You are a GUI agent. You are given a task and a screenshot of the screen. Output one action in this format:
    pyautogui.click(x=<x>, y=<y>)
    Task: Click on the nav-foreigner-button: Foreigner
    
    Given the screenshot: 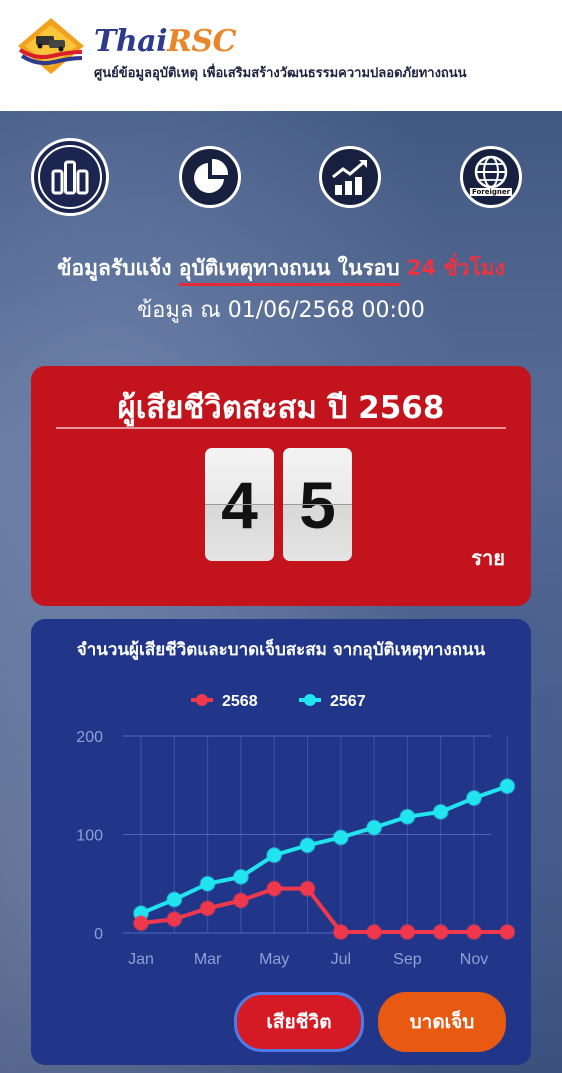 What is the action you would take?
    pyautogui.click(x=491, y=177)
    